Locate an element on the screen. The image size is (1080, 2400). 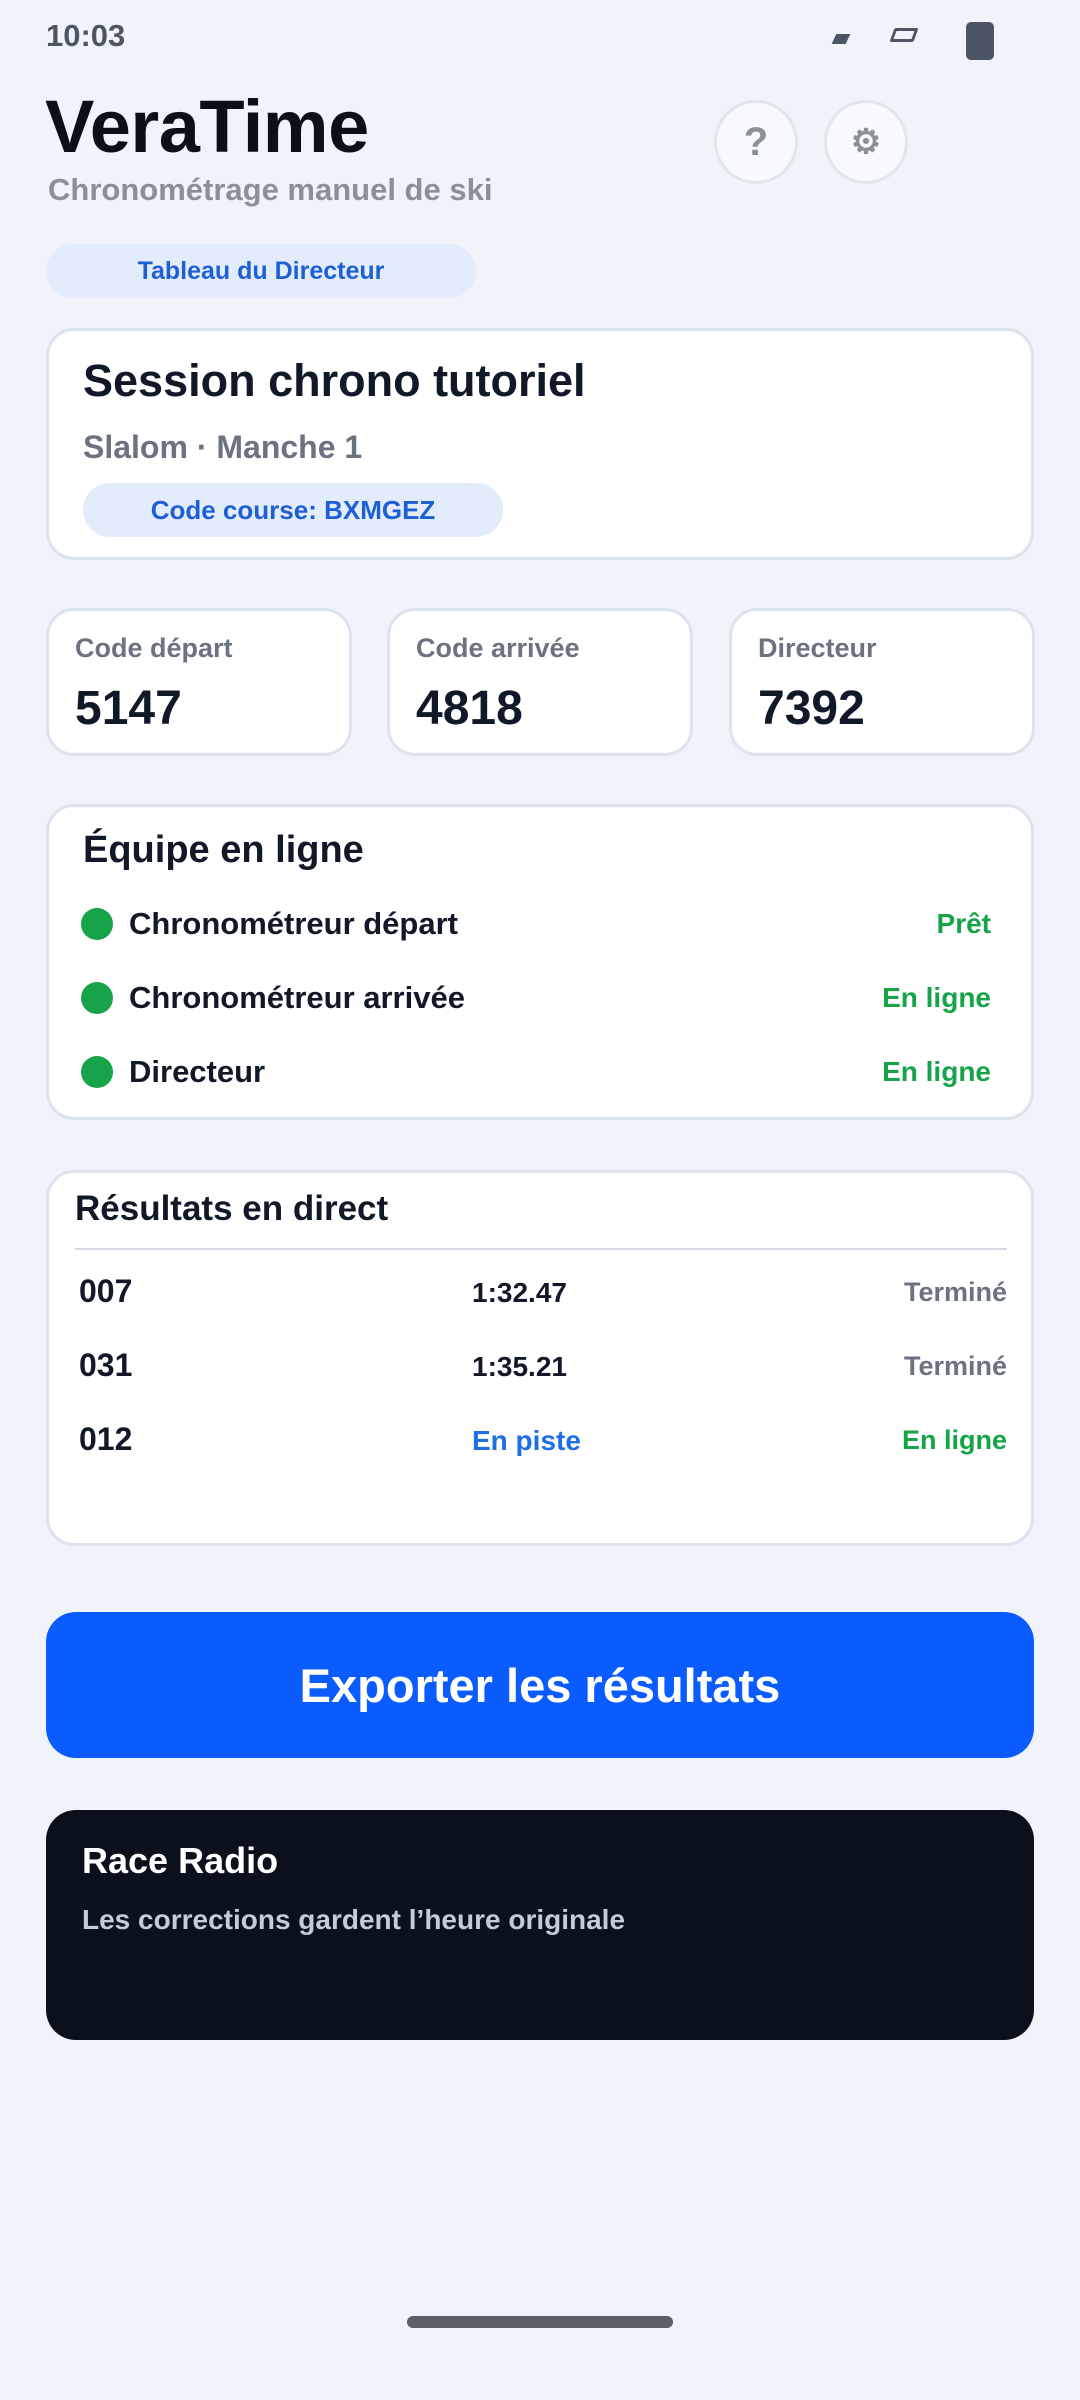
session-title: Session chrono tutoriel is located at coordinates (334, 380).